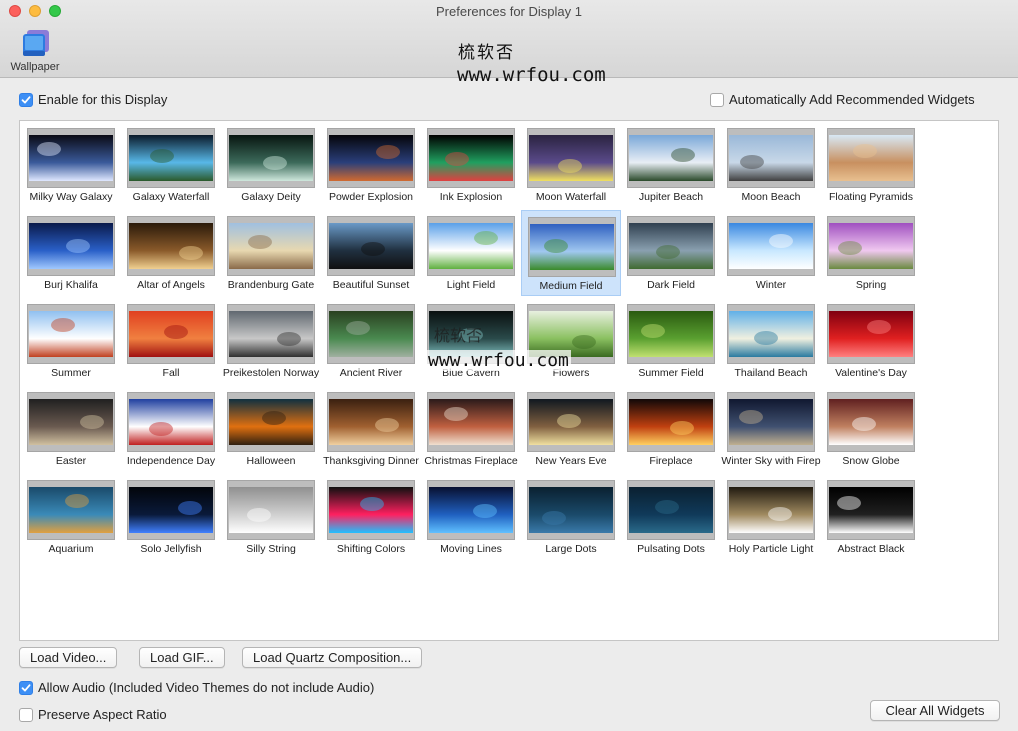 This screenshot has height=731, width=1018. I want to click on wallpaper-tile-label: Powder Explosion, so click(371, 197).